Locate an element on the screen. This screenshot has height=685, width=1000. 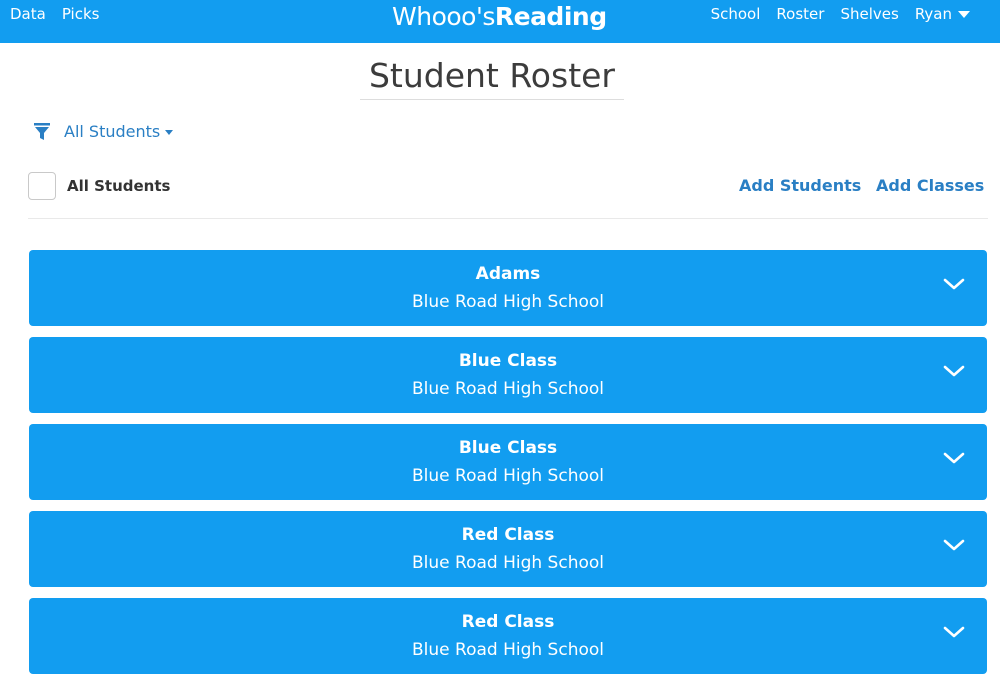
nav-data-link: Data is located at coordinates (28, 14).